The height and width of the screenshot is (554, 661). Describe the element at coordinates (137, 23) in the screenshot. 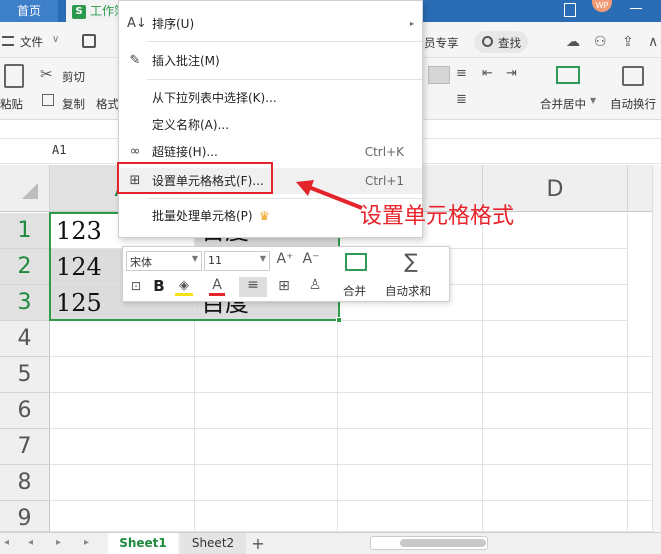

I see `sort-icon: A↓` at that location.